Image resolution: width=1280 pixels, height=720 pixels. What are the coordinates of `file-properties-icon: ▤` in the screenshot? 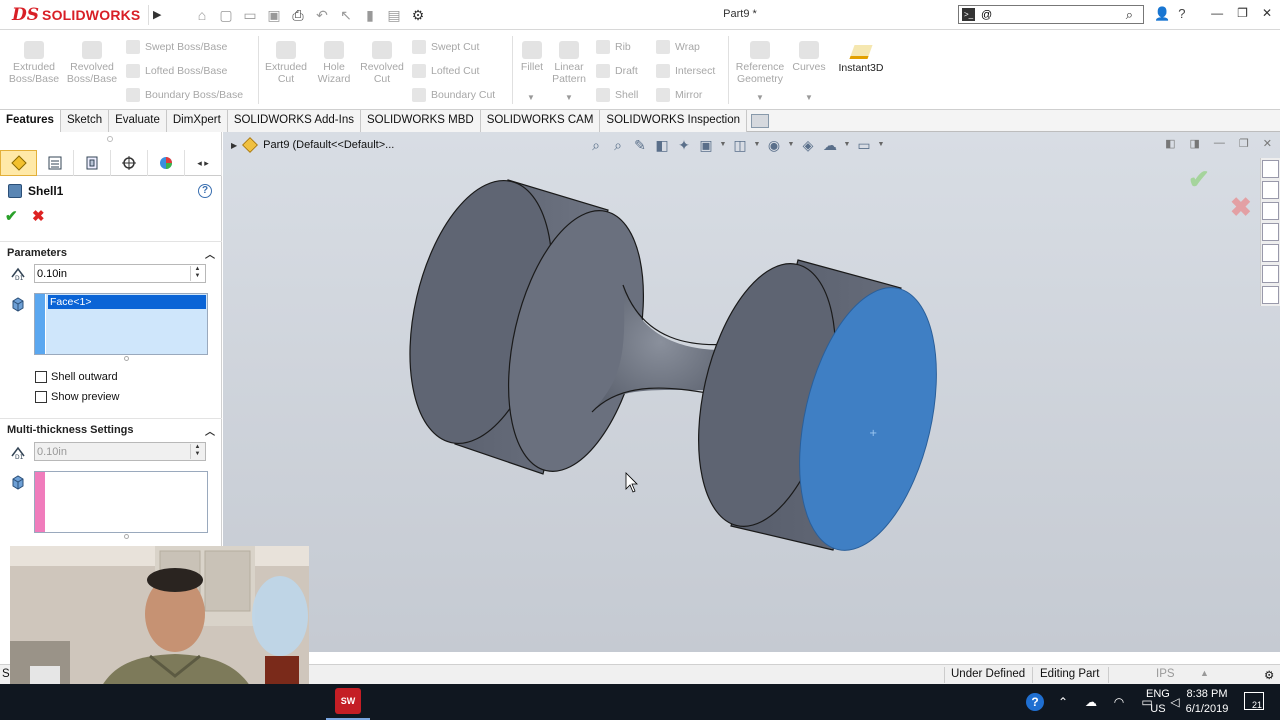 It's located at (394, 15).